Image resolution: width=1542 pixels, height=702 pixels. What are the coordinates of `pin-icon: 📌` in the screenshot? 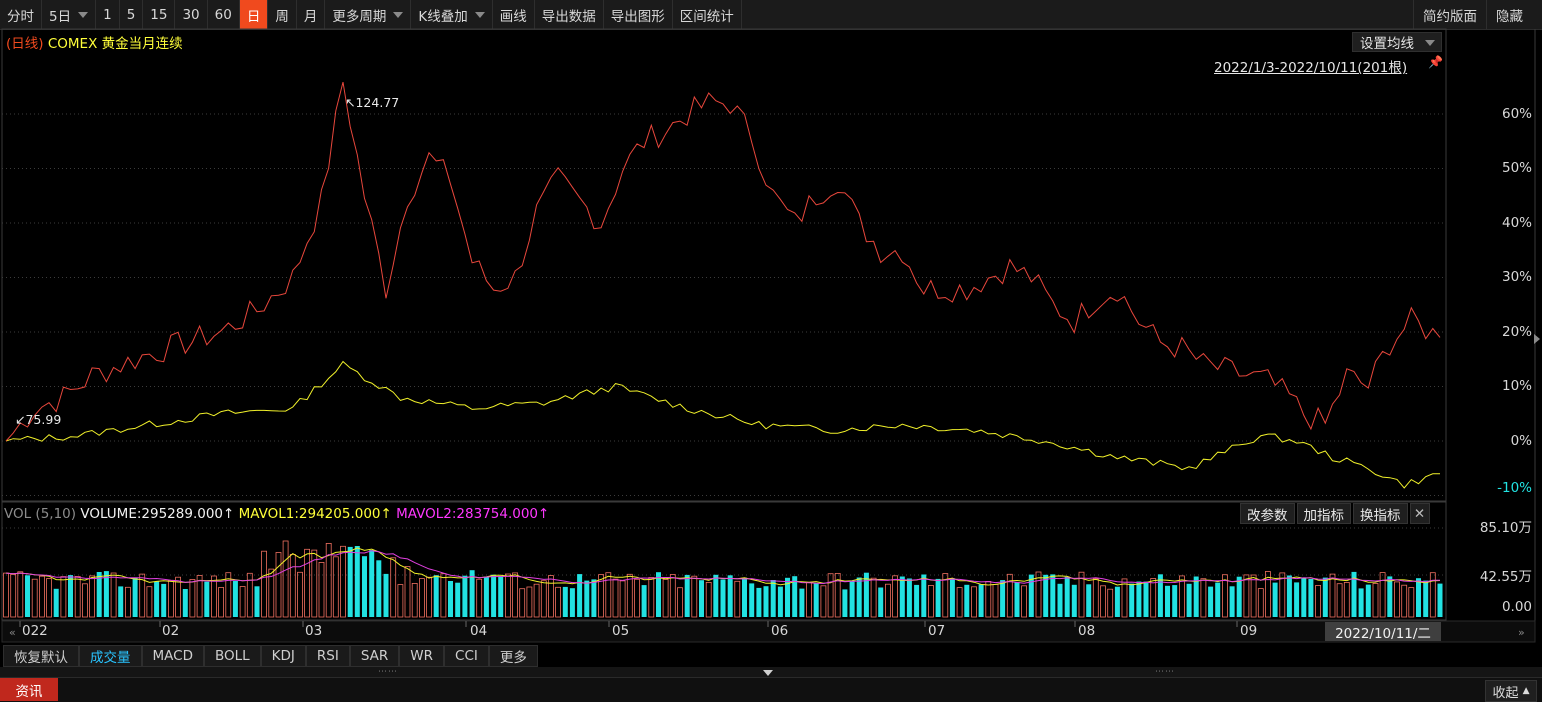 It's located at (1435, 62).